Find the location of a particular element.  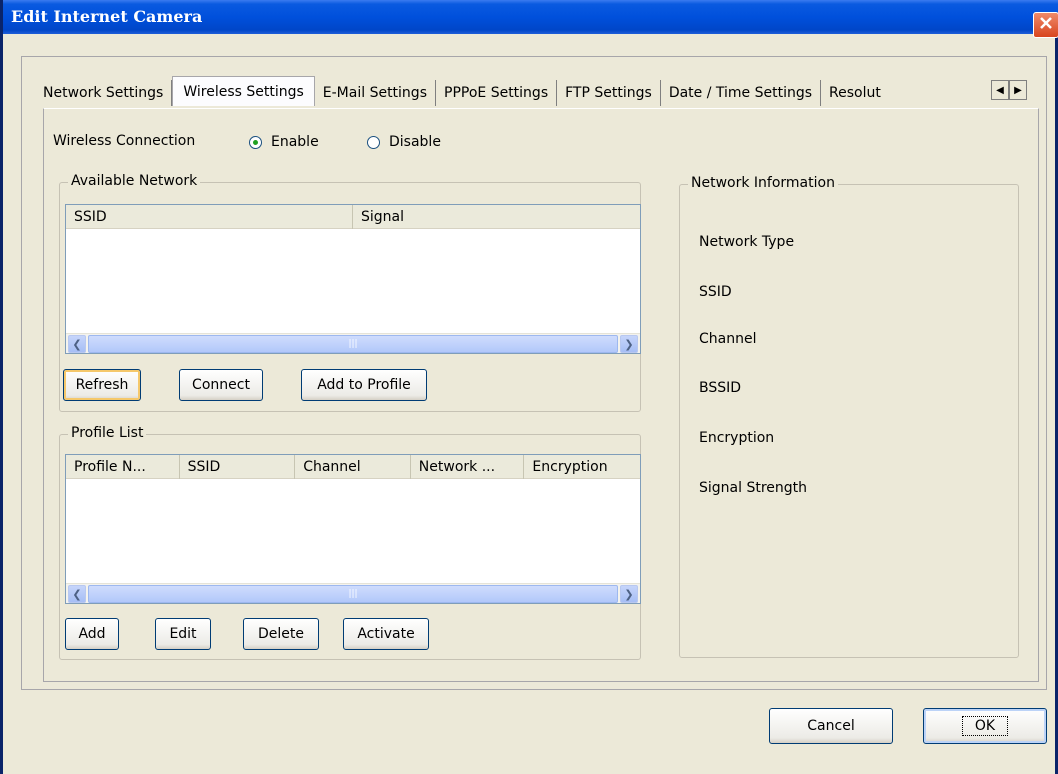

channel-label: Channel is located at coordinates (728, 339).